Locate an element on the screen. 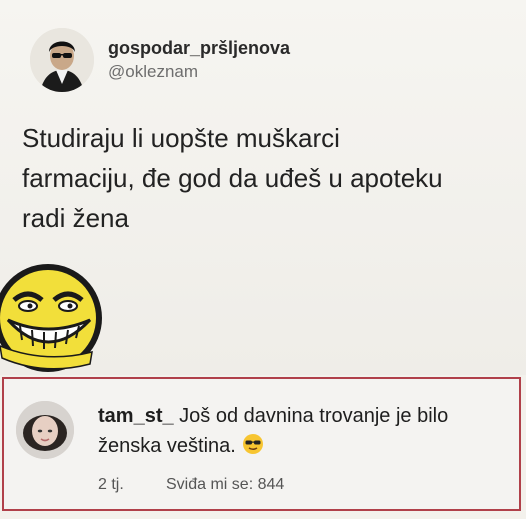 The height and width of the screenshot is (519, 526). comment-meta: 2 tj. Sviđa mi se: 844 is located at coordinates (308, 485).